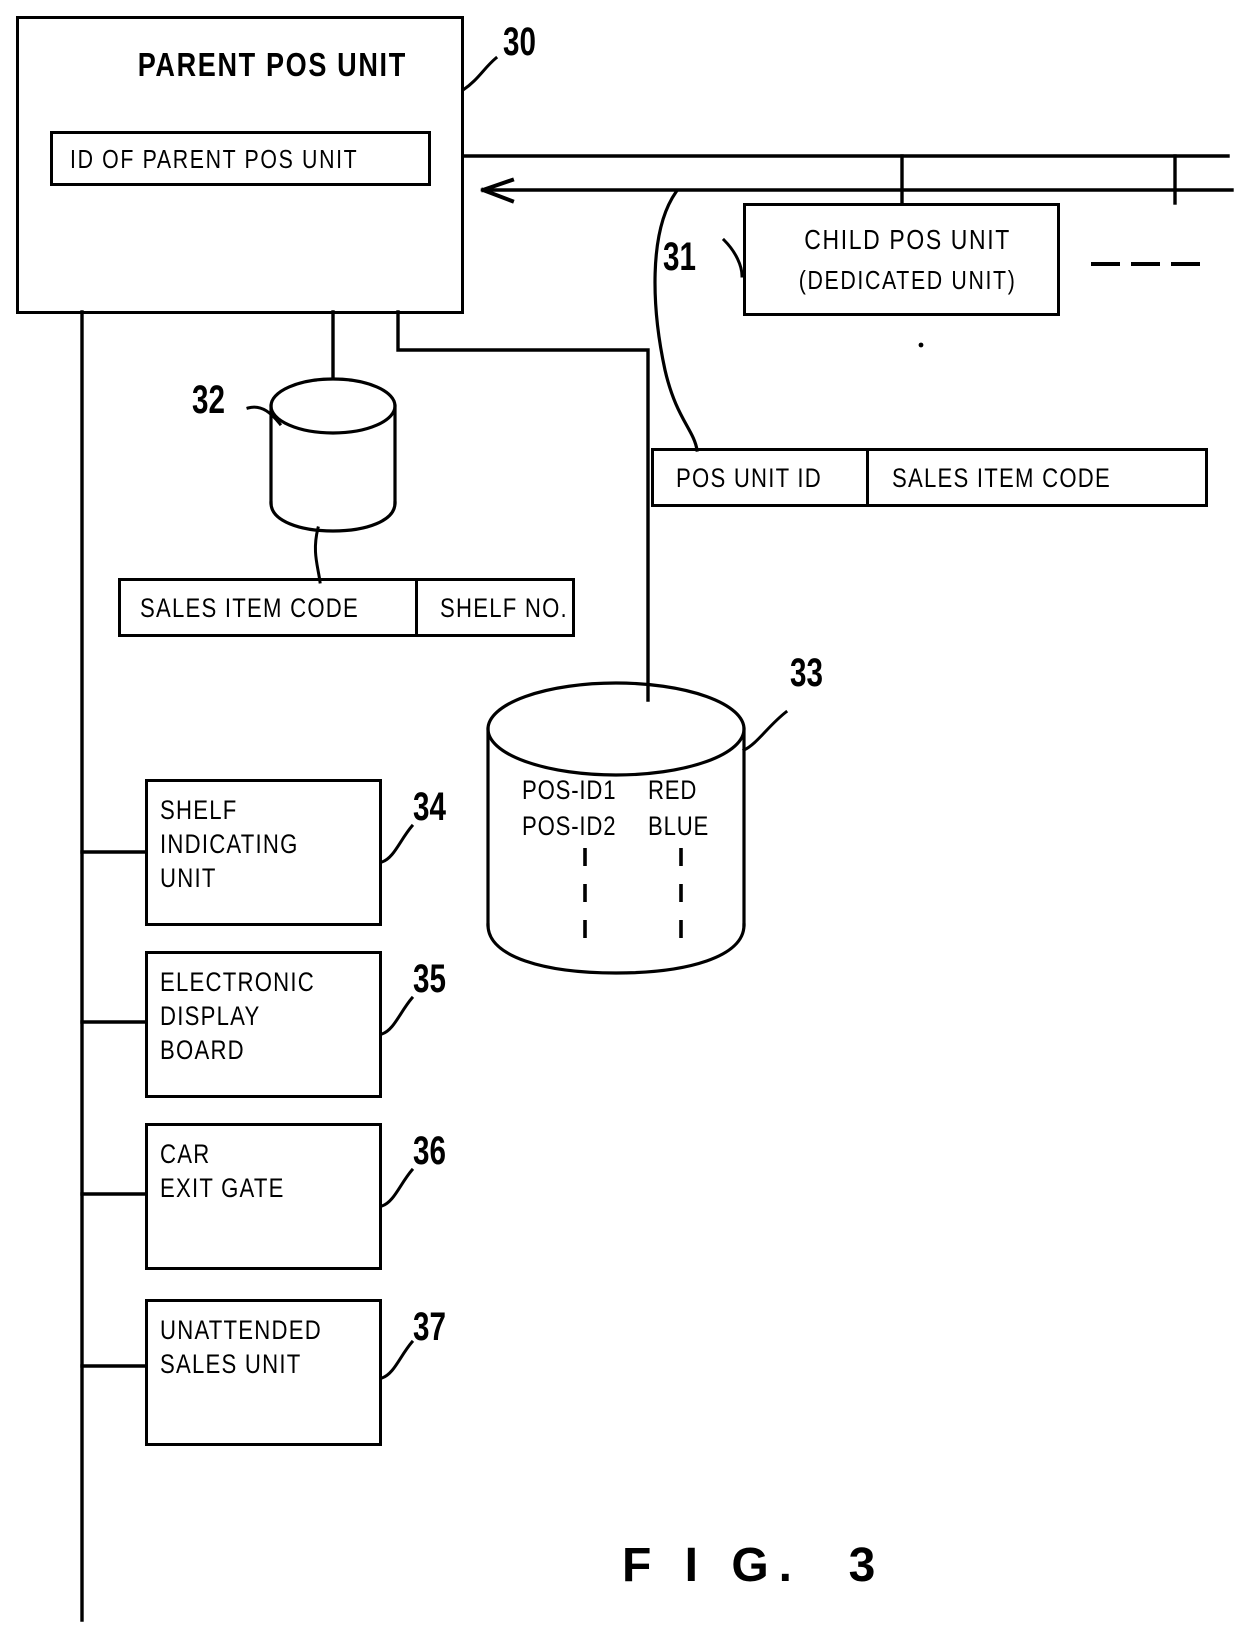  I want to click on db33-ellipsis, so click(633, 893).